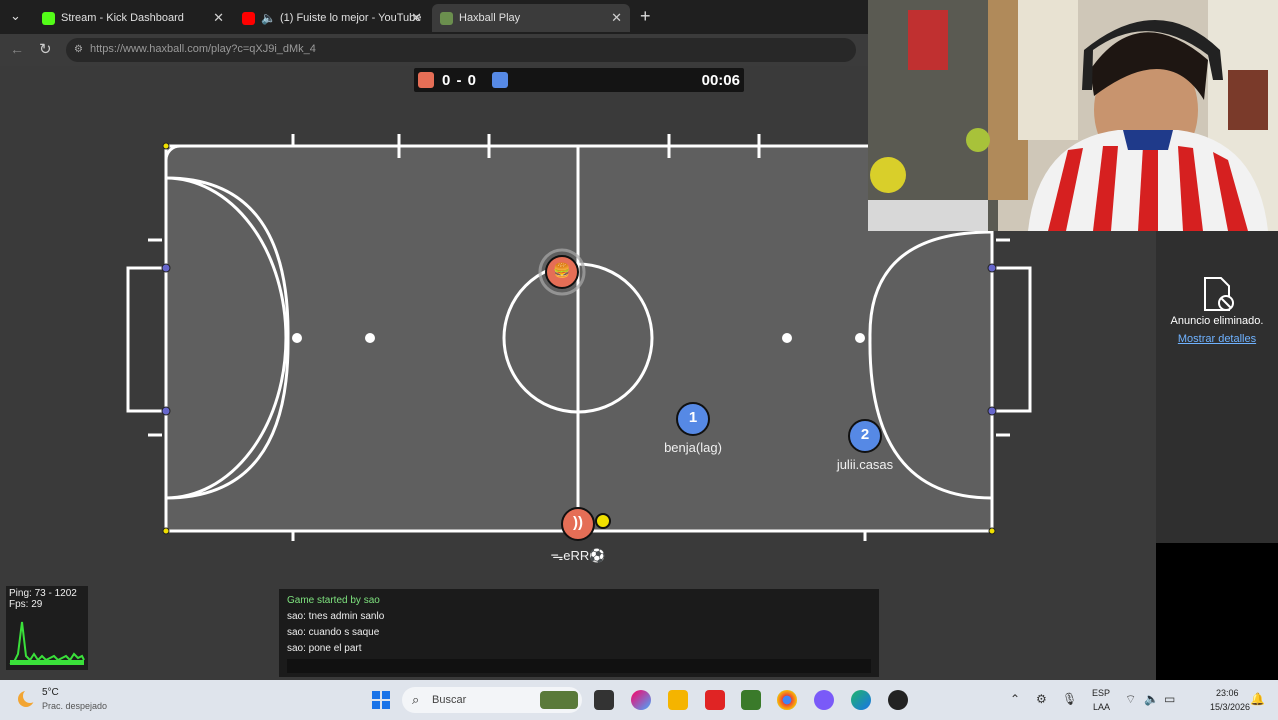  Describe the element at coordinates (865, 464) in the screenshot. I see `player-name: julii.casas` at that location.